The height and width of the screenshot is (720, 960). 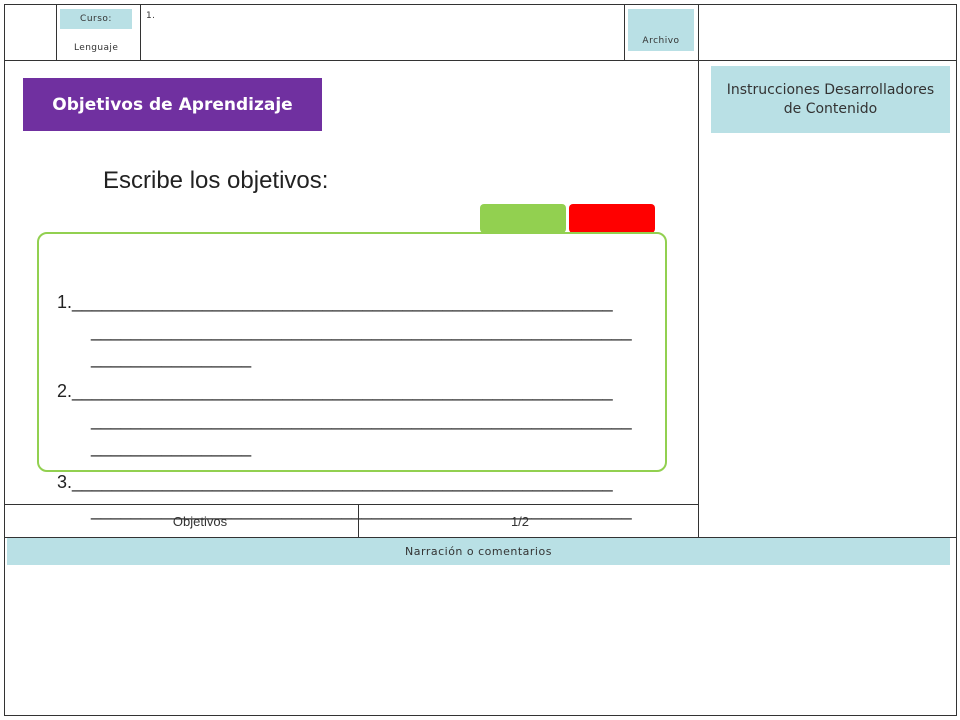 I want to click on footer-page: 1/2, so click(x=520, y=521).